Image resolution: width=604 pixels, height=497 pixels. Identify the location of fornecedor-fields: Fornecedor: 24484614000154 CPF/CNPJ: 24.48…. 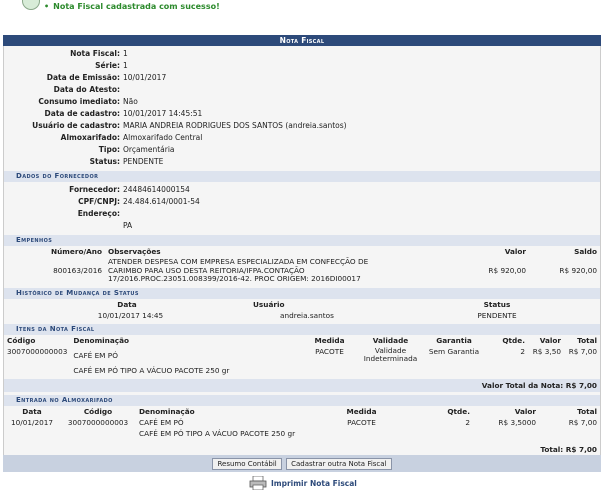
(302, 207).